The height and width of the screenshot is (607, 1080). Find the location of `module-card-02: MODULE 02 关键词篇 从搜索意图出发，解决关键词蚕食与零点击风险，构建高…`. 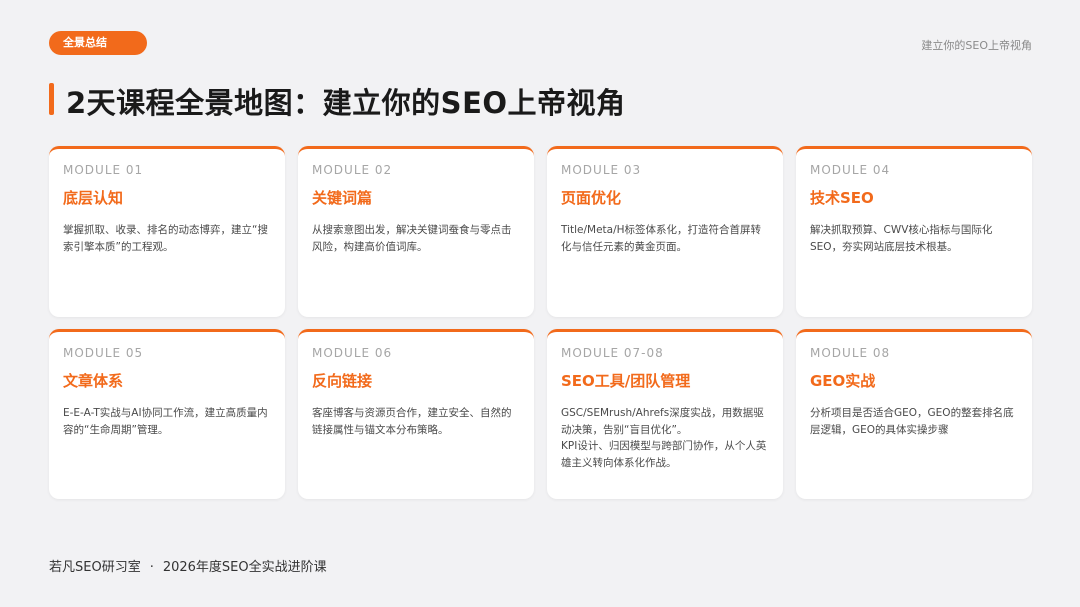

module-card-02: MODULE 02 关键词篇 从搜索意图出发，解决关键词蚕食与零点击风险，构建高… is located at coordinates (416, 231).